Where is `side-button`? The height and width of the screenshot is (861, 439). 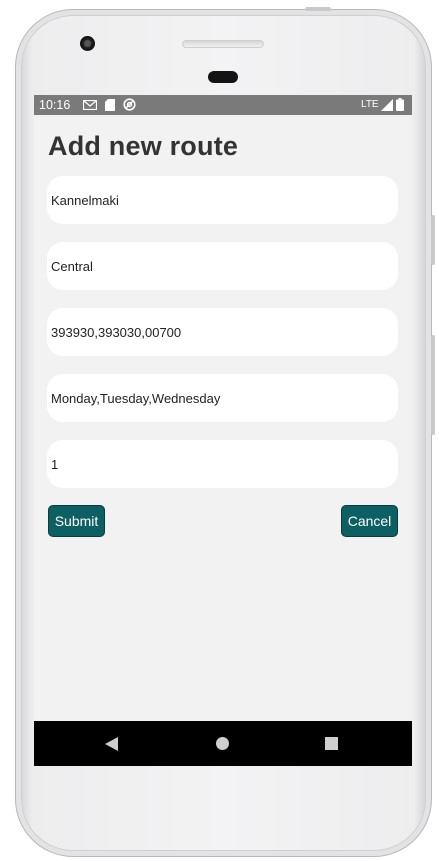
side-button is located at coordinates (433, 385).